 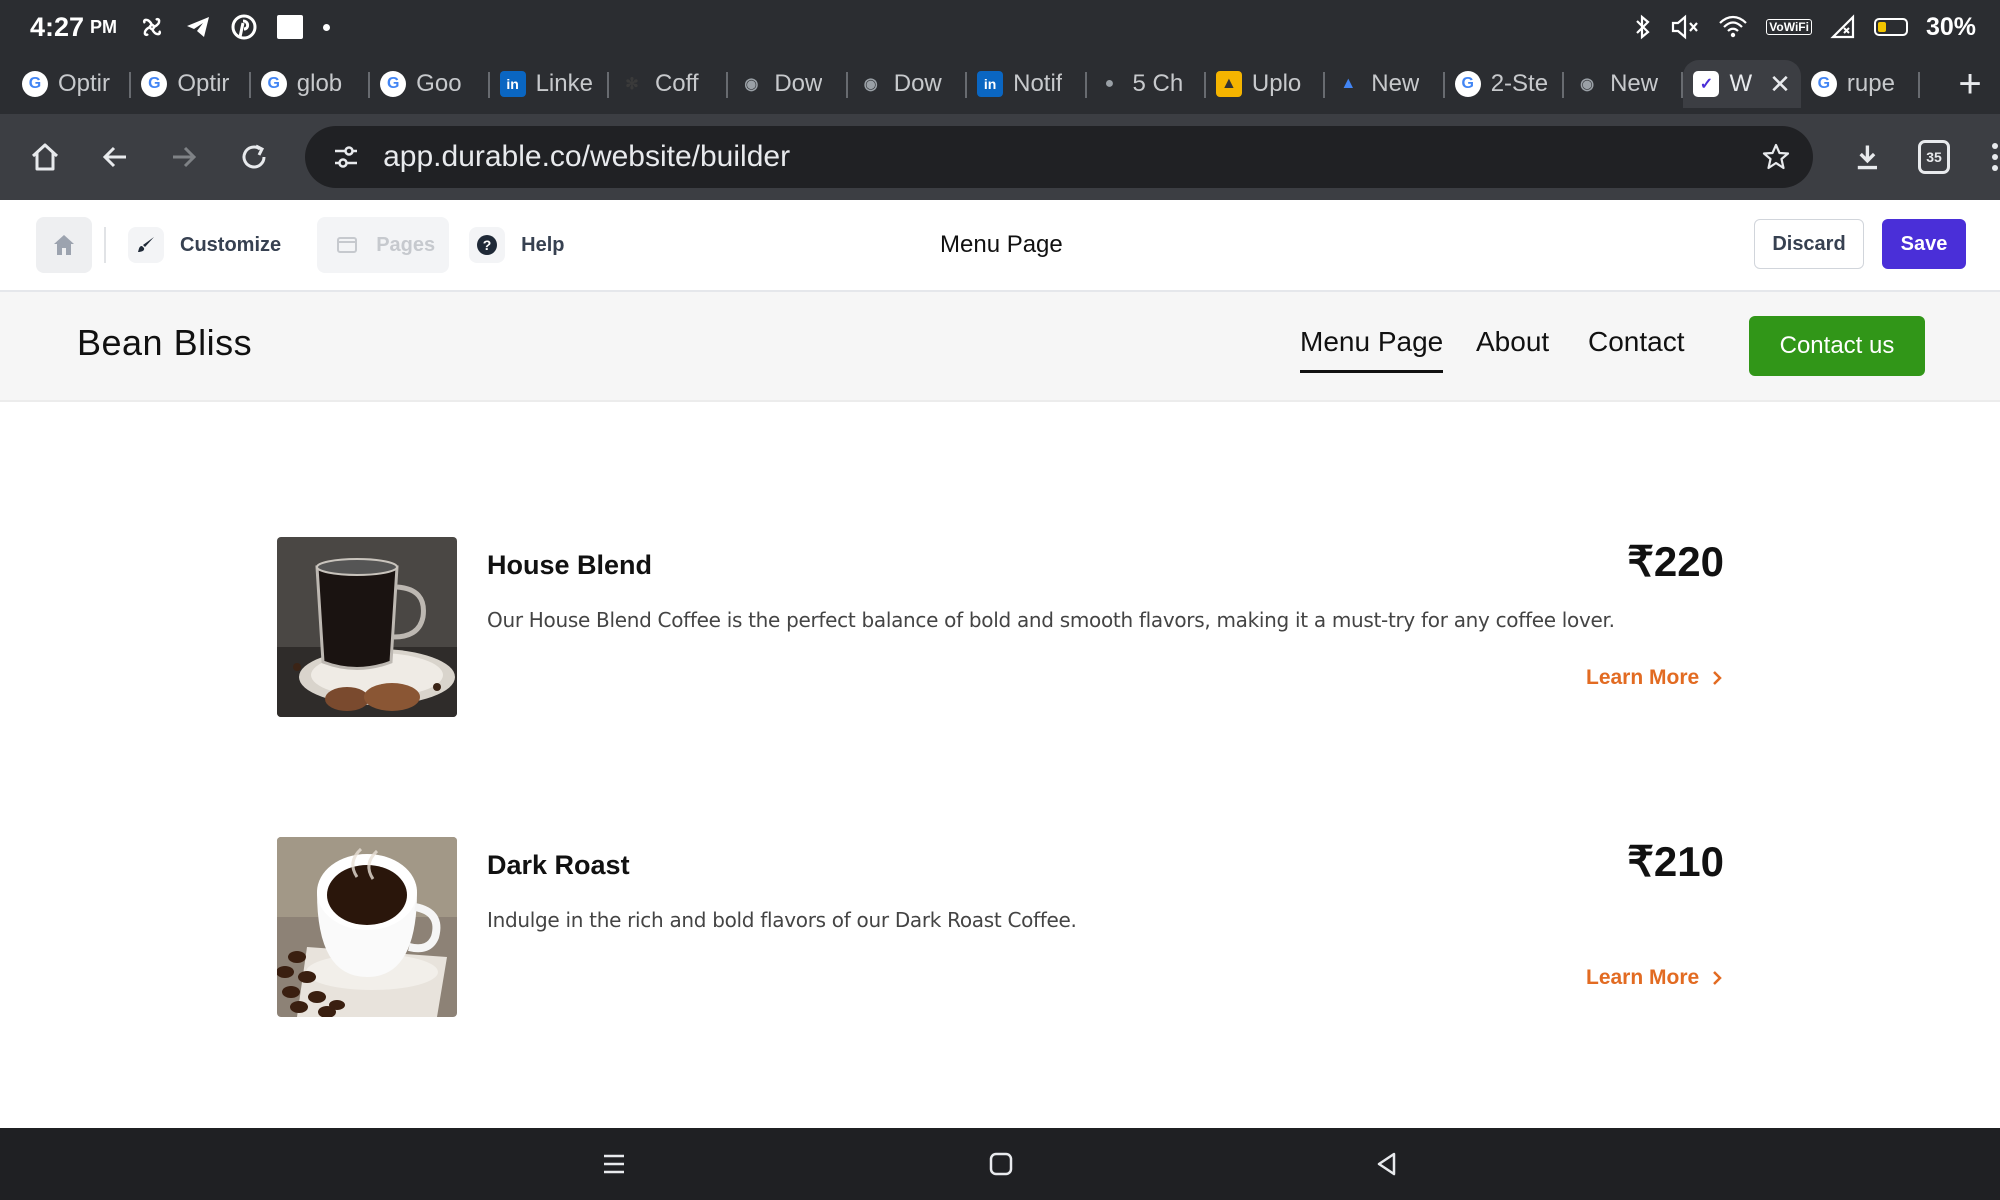 I want to click on browser-tab-label: W, so click(x=1741, y=83).